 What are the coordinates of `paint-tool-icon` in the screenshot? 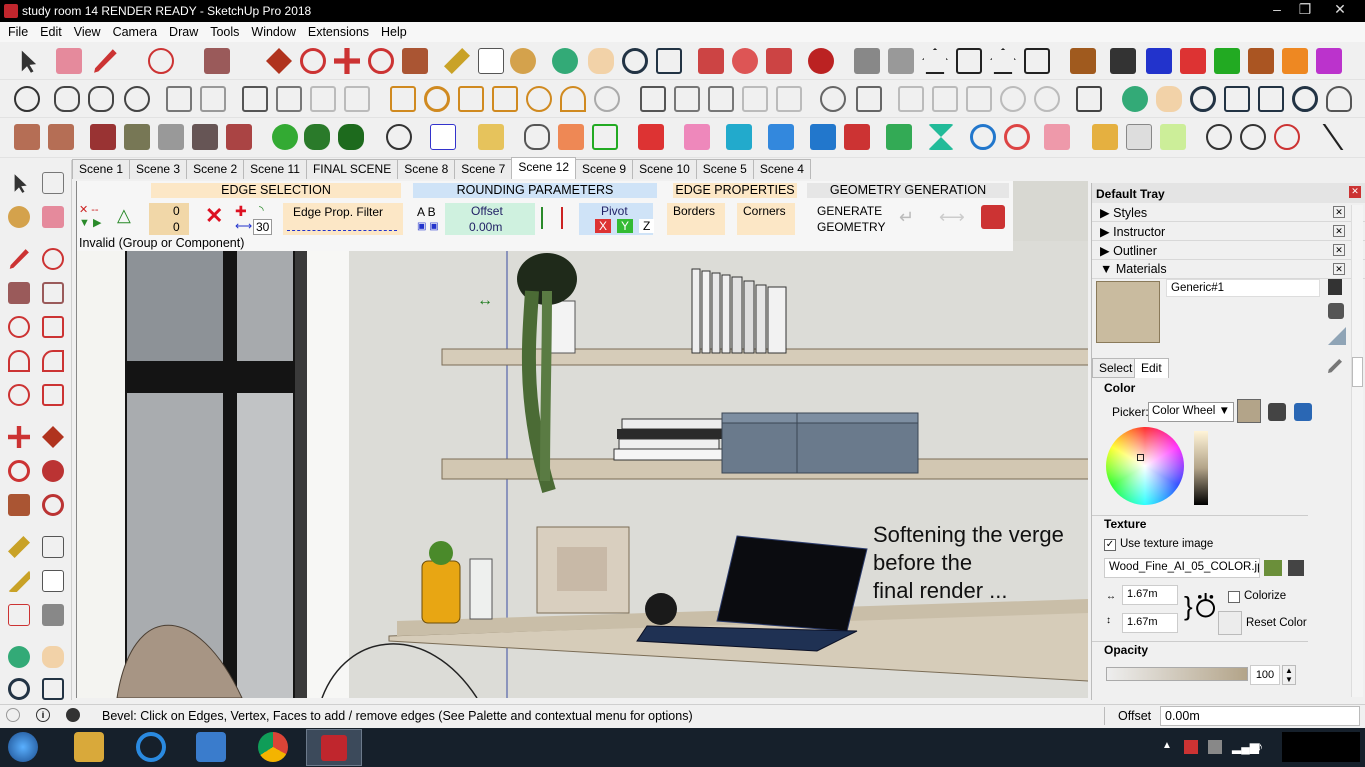 It's located at (19, 217).